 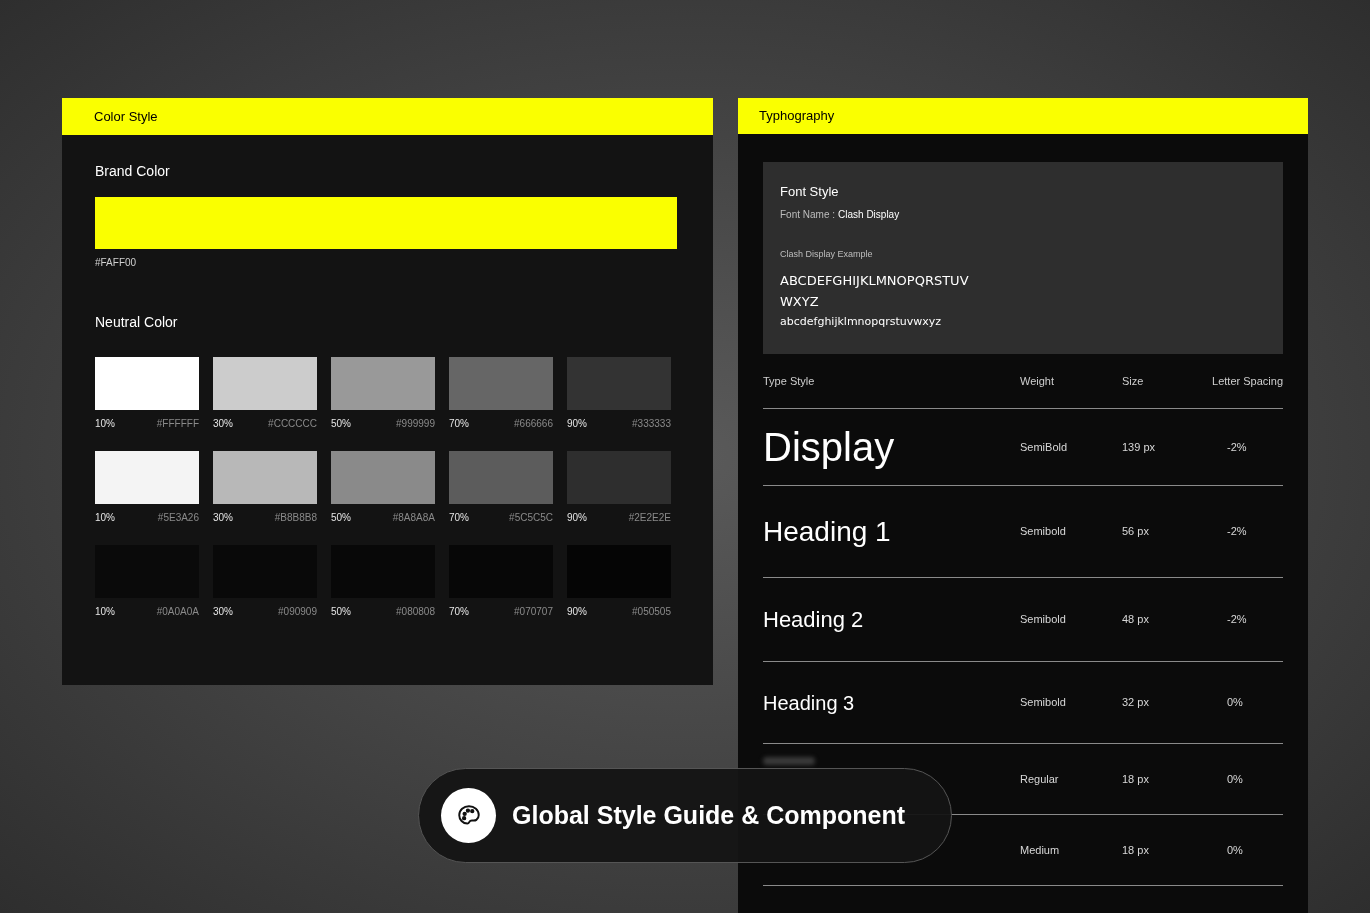 What do you see at coordinates (1247, 381) in the screenshot?
I see `column-header: Letter Spacing` at bounding box center [1247, 381].